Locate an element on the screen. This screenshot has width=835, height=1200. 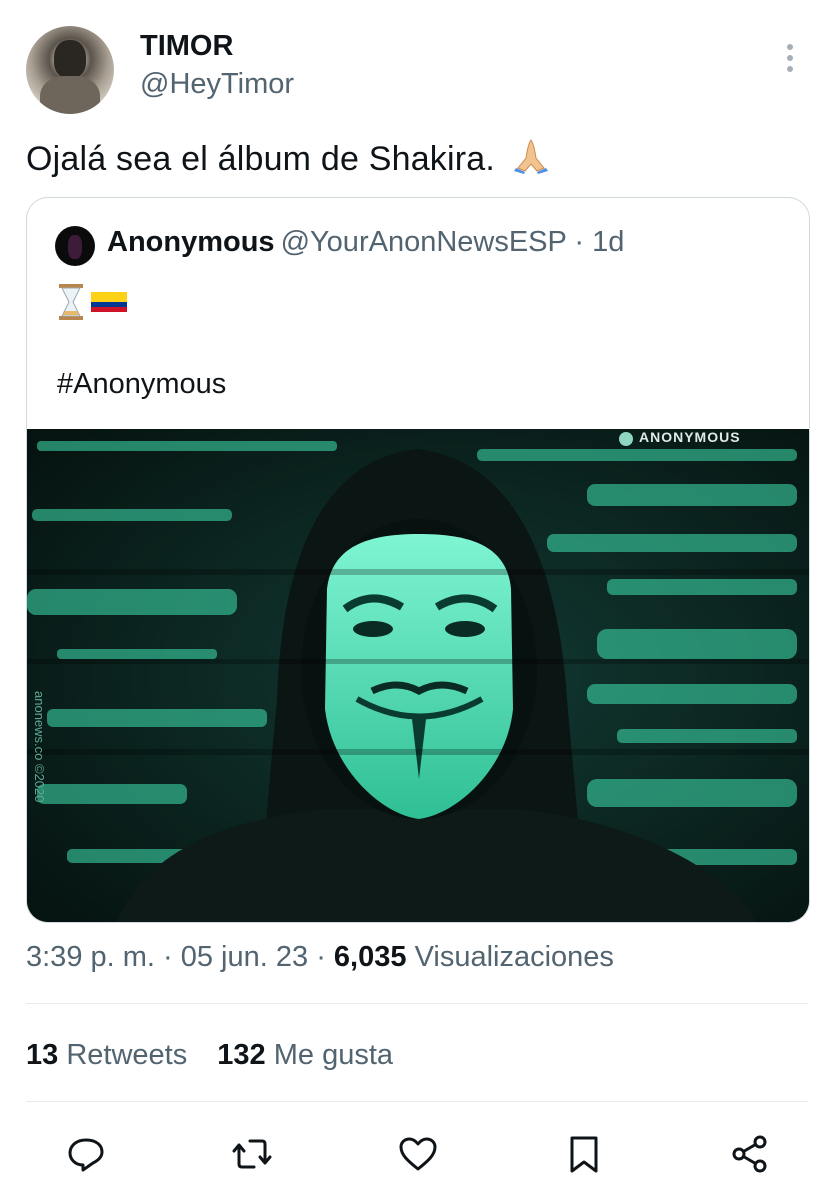
likes-stat: 132 Me gusta is located at coordinates (305, 1055).